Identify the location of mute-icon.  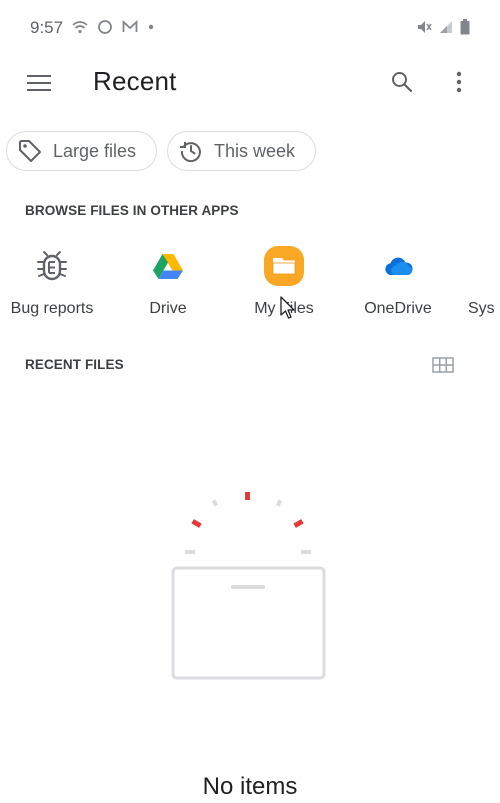
(425, 27).